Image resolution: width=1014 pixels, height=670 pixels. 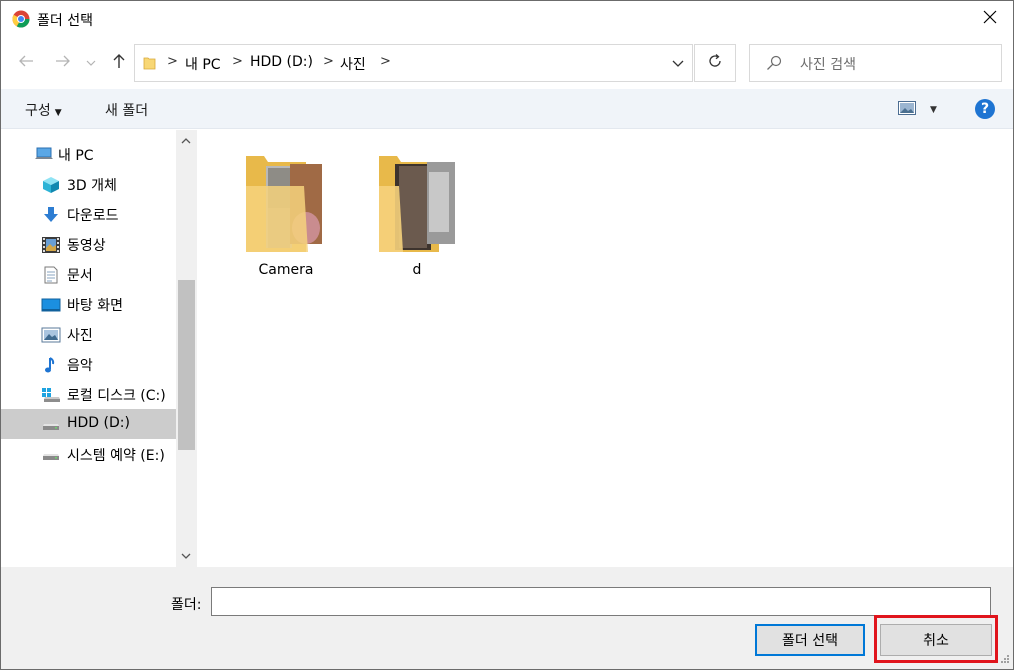 What do you see at coordinates (203, 64) in the screenshot?
I see `breadcrumb-item-pc: 내 PC` at bounding box center [203, 64].